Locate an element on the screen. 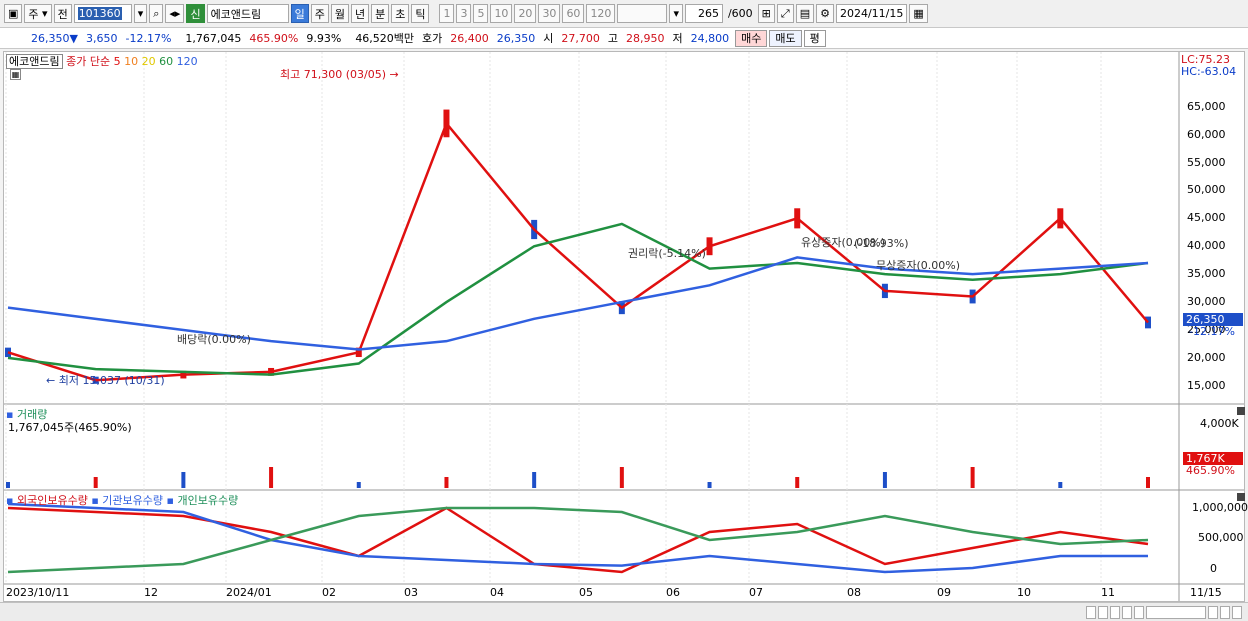 This screenshot has height=621, width=1248. ma-120-label: 120 is located at coordinates (187, 61).